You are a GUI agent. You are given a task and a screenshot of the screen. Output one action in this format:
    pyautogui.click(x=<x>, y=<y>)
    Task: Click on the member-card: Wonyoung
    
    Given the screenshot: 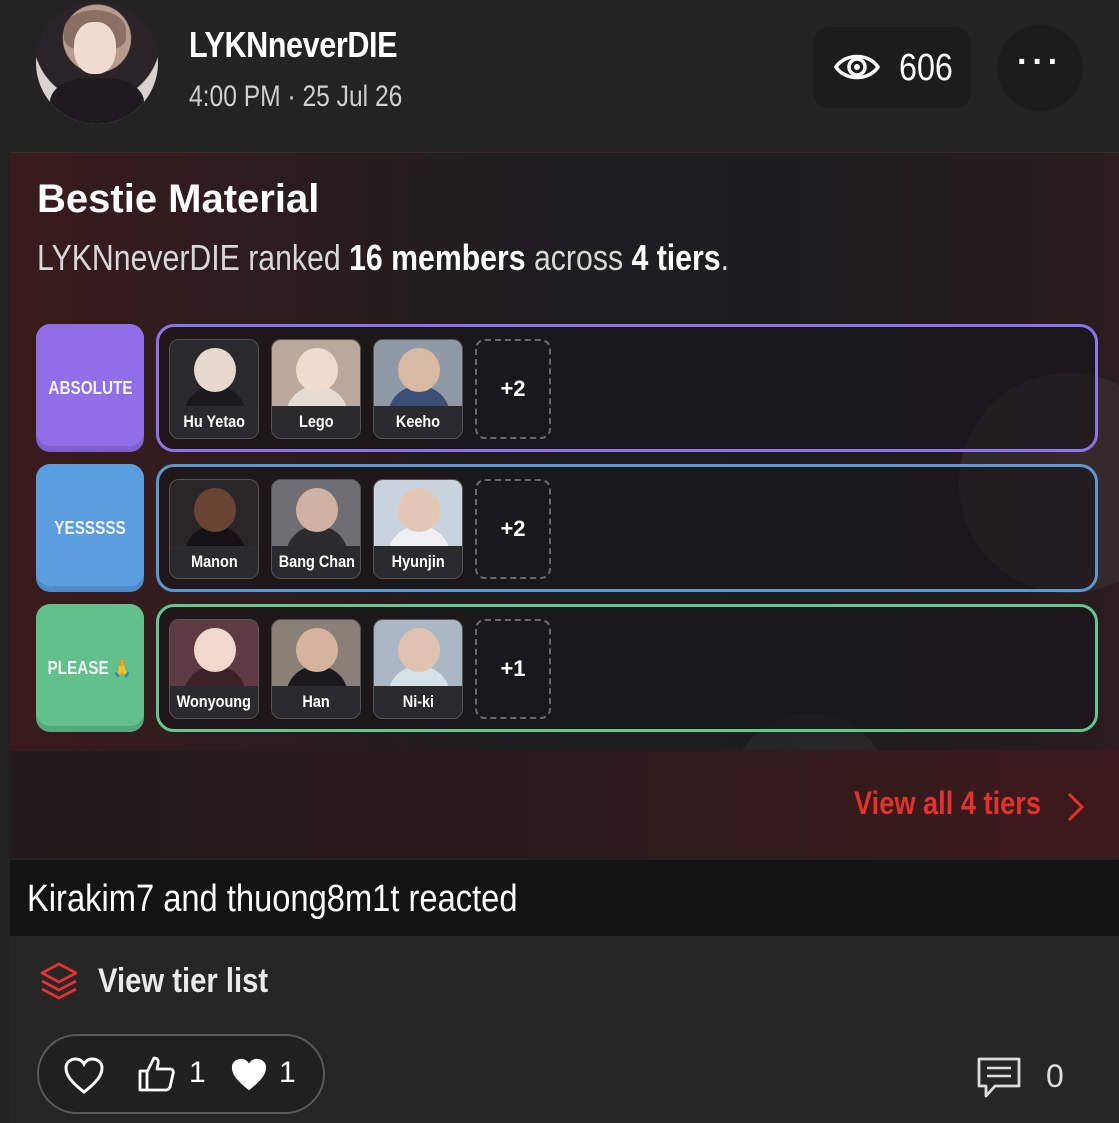 What is the action you would take?
    pyautogui.click(x=214, y=669)
    